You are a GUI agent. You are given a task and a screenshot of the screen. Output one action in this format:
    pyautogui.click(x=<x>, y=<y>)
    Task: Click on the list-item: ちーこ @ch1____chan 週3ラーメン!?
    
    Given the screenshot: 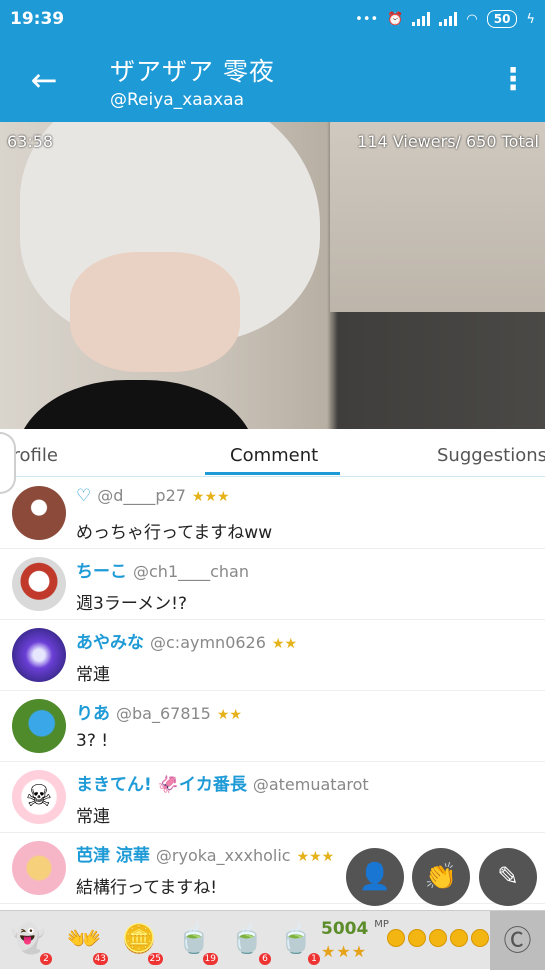 What is the action you would take?
    pyautogui.click(x=272, y=584)
    